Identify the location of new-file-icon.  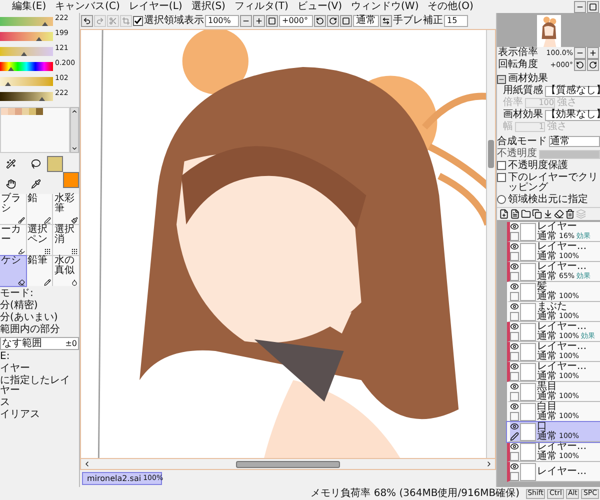
(515, 214).